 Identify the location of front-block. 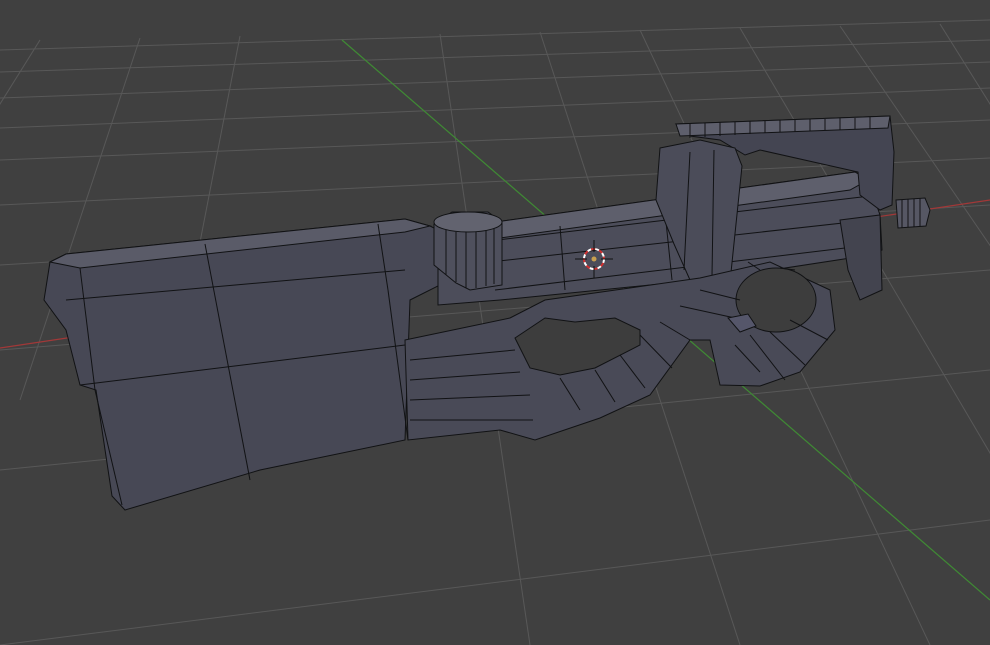
(861, 257).